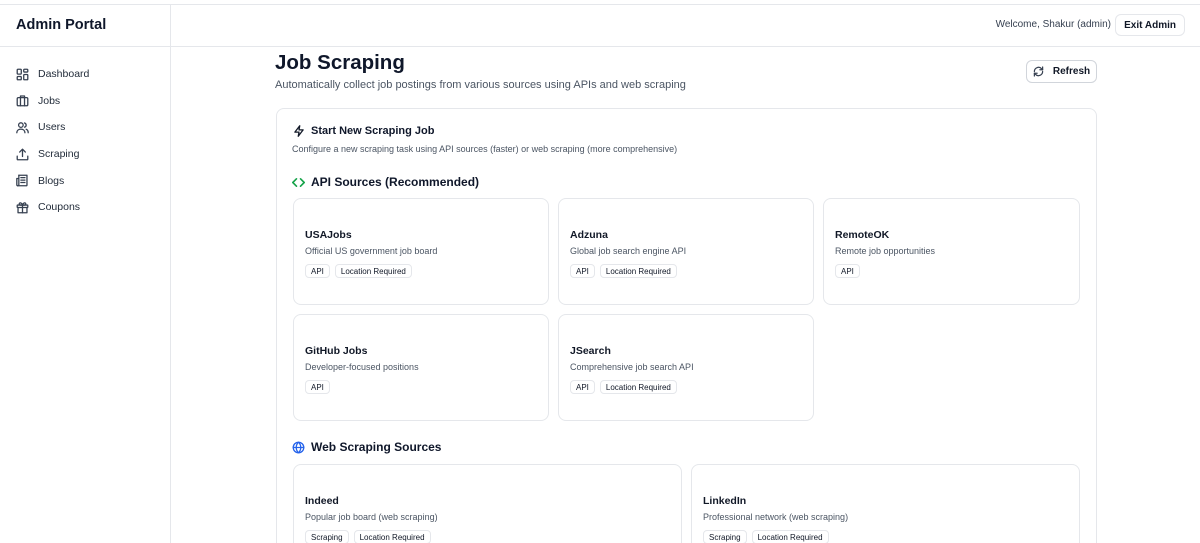  Describe the element at coordinates (85, 154) in the screenshot. I see `sidebar-item-scraping: Scraping` at that location.